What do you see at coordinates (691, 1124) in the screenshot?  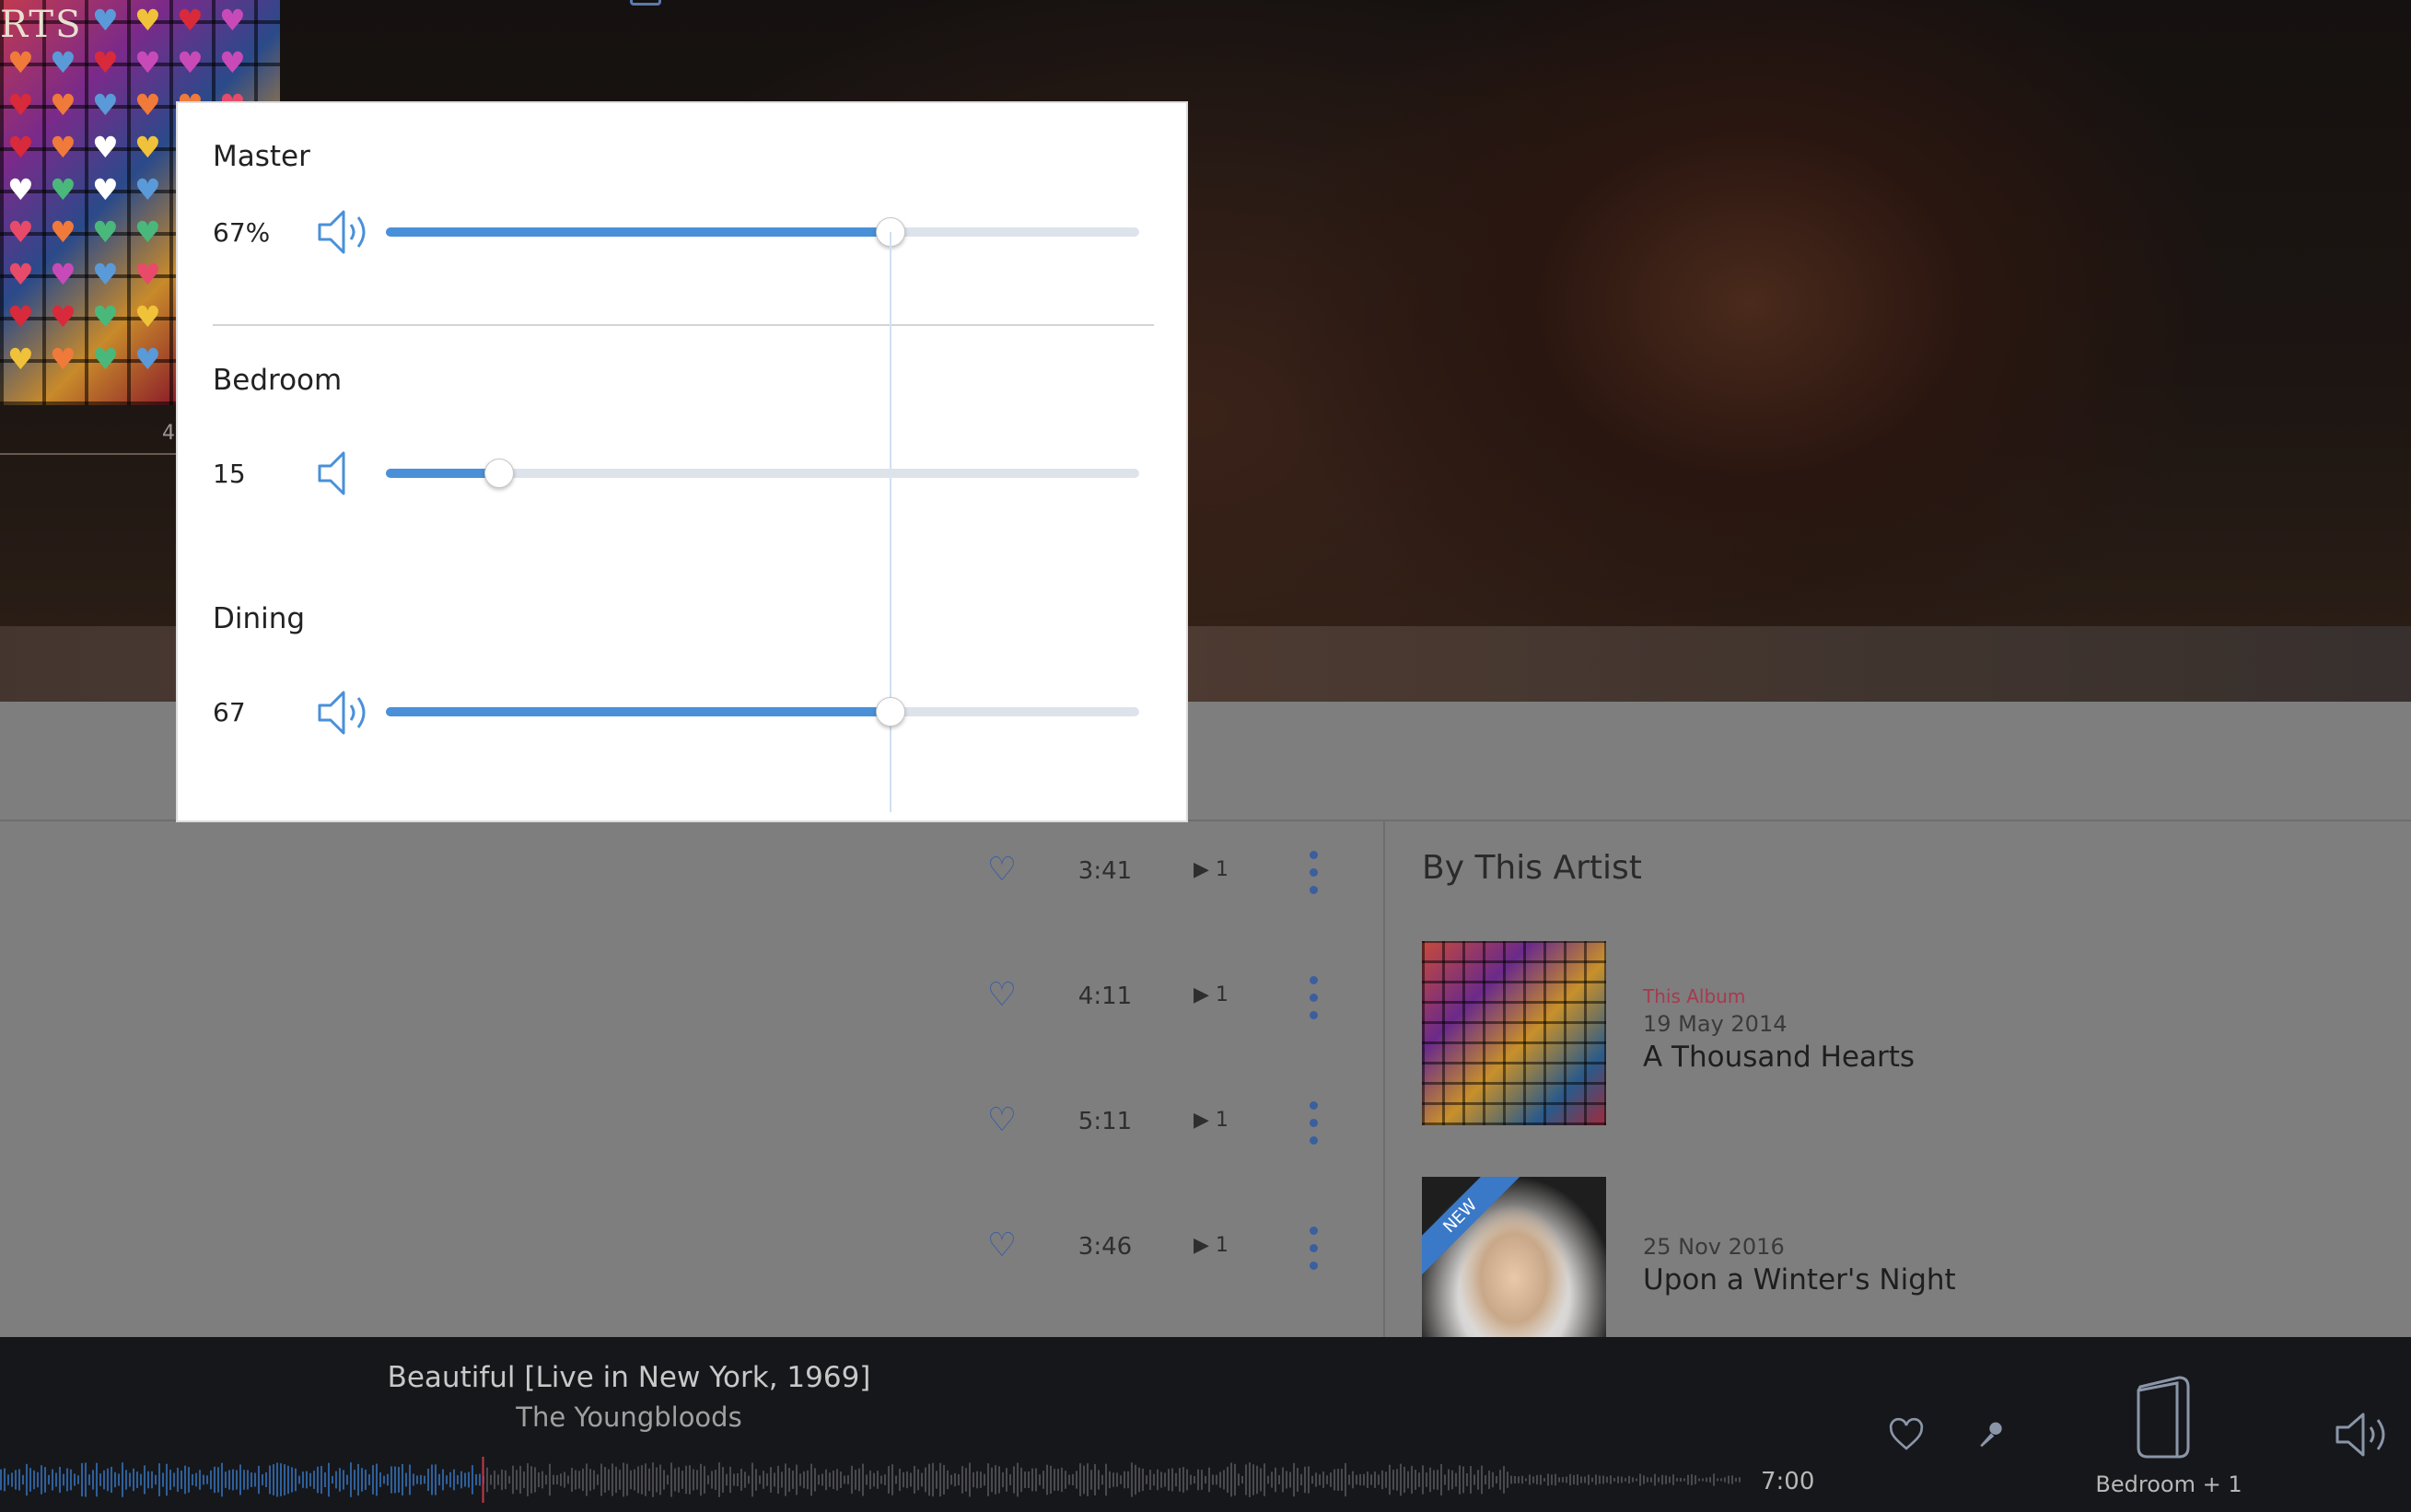 I see `track-row: ♡ 5:11 ▶ 1` at bounding box center [691, 1124].